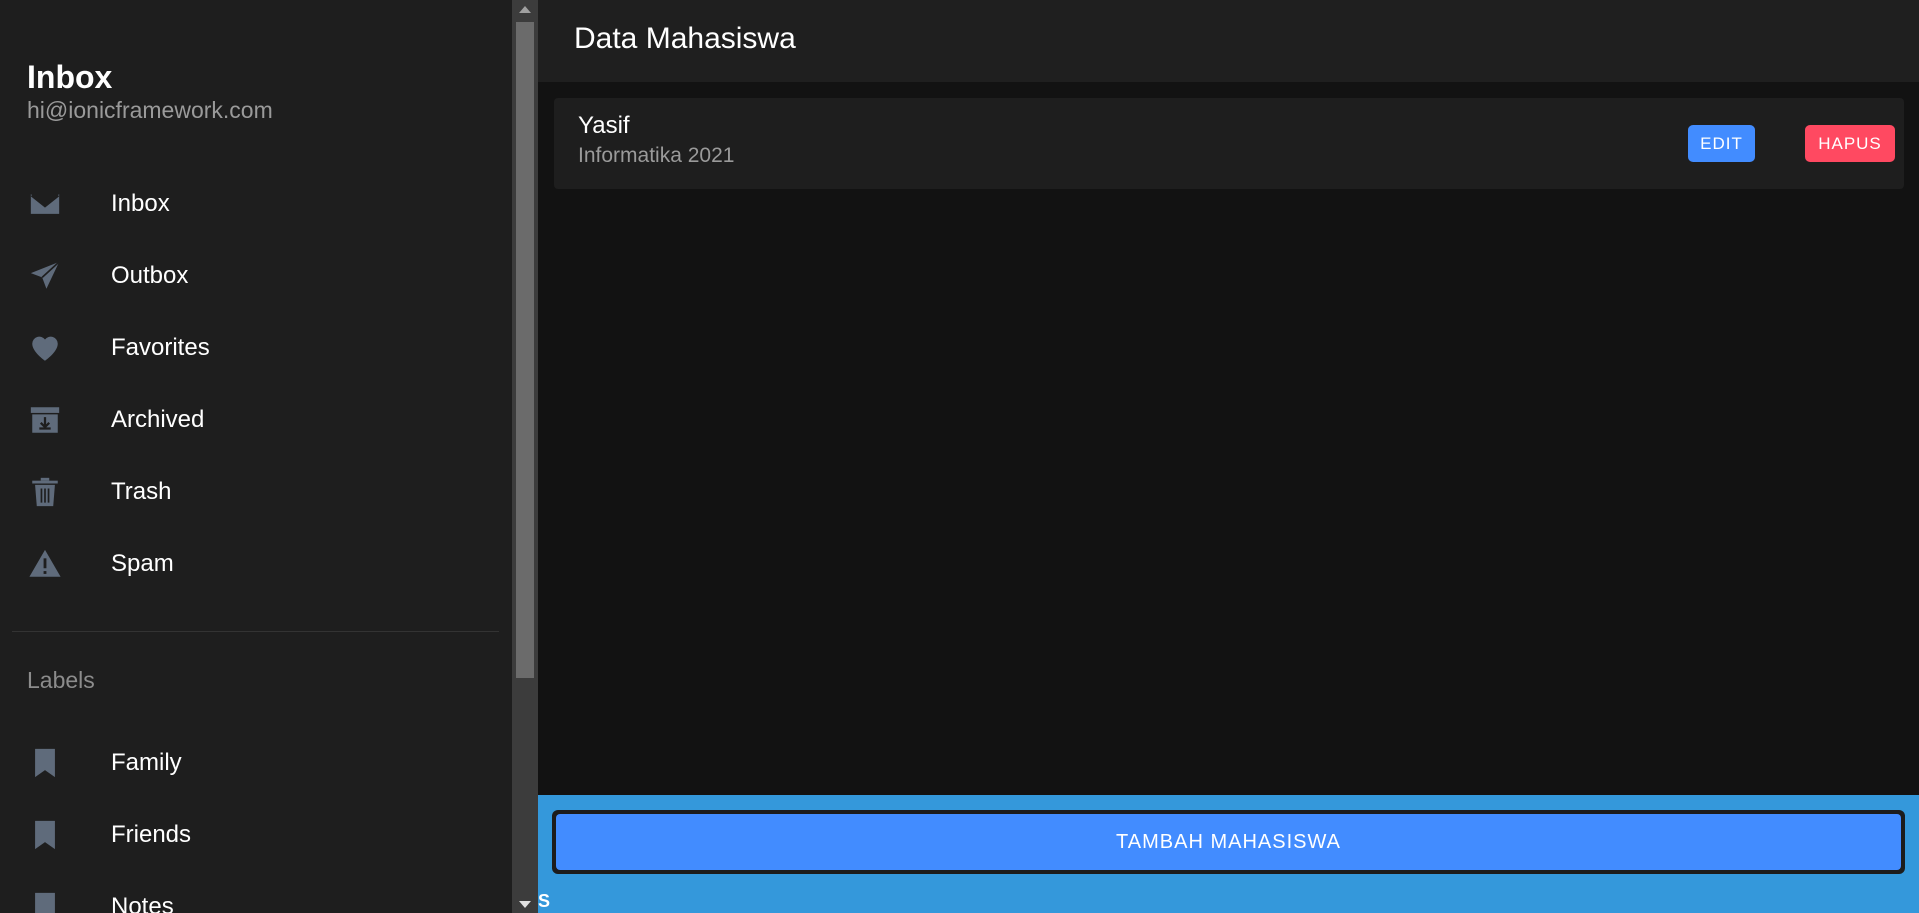  What do you see at coordinates (1850, 143) in the screenshot?
I see `delete-button: HAPUS` at bounding box center [1850, 143].